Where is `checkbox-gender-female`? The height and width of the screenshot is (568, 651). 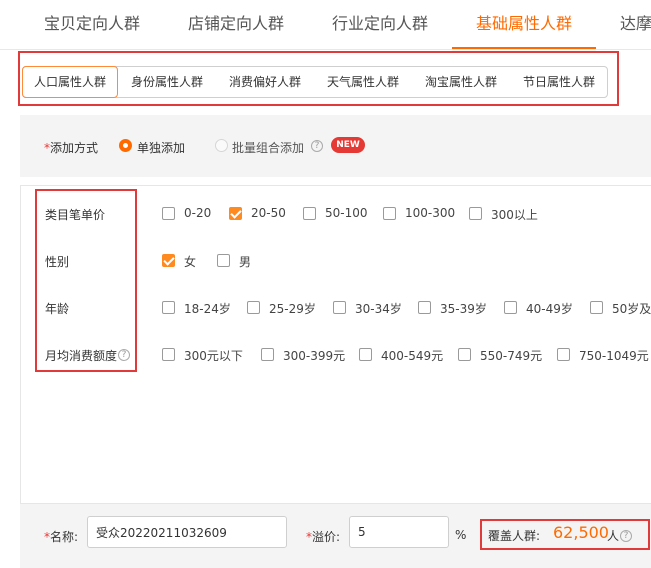
checkbox-gender-female is located at coordinates (168, 260).